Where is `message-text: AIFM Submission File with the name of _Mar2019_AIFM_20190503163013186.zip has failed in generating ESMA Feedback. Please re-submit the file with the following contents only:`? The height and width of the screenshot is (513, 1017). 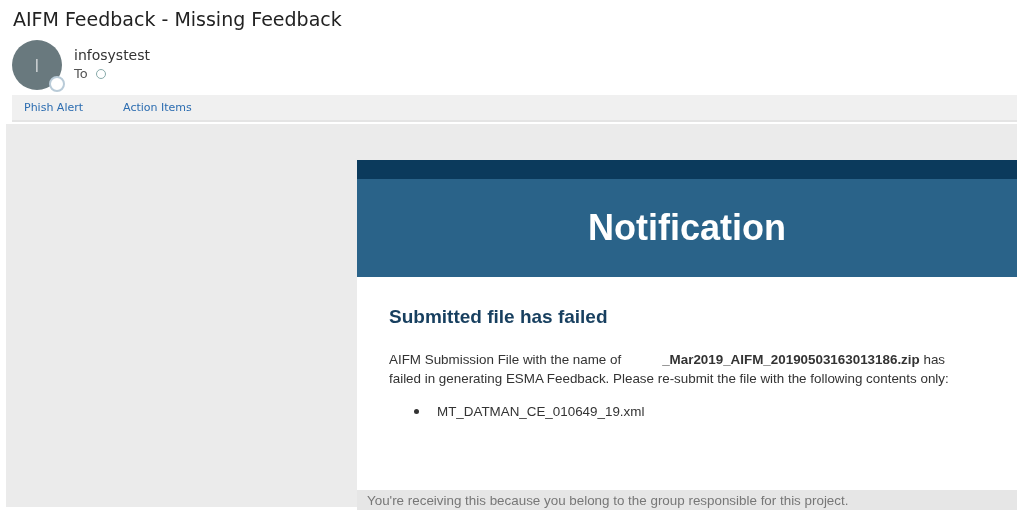
message-text: AIFM Submission File with the name of _Mar2019_AIFM_20190503163013186.zip has failed in generating ESMA Feedback. Please re-submit the file with the following contents only: is located at coordinates (669, 369).